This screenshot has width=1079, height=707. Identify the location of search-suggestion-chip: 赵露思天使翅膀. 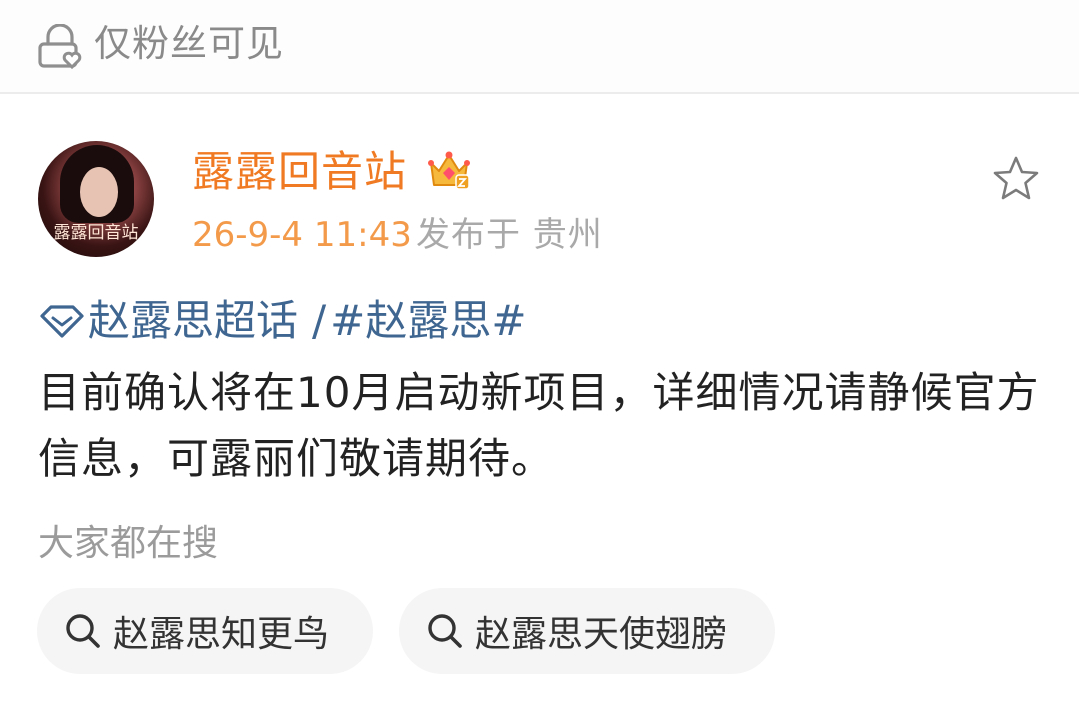
(587, 631).